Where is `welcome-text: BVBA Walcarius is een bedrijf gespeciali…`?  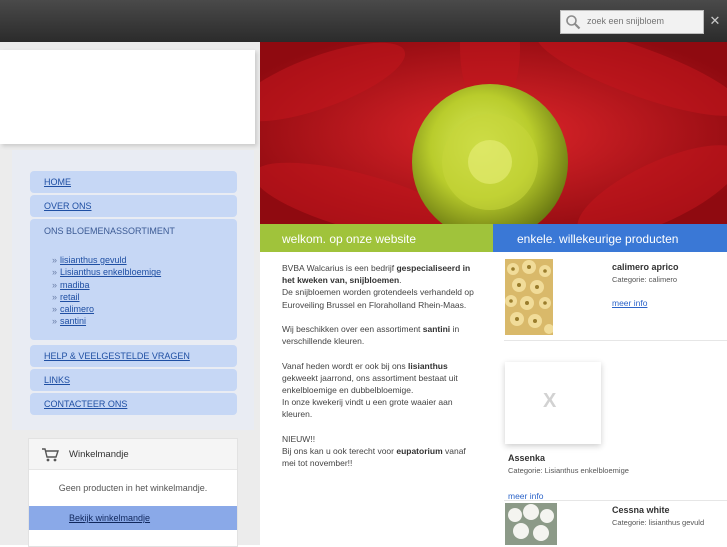 welcome-text: BVBA Walcarius is een bedrijf gespeciali… is located at coordinates (380, 365).